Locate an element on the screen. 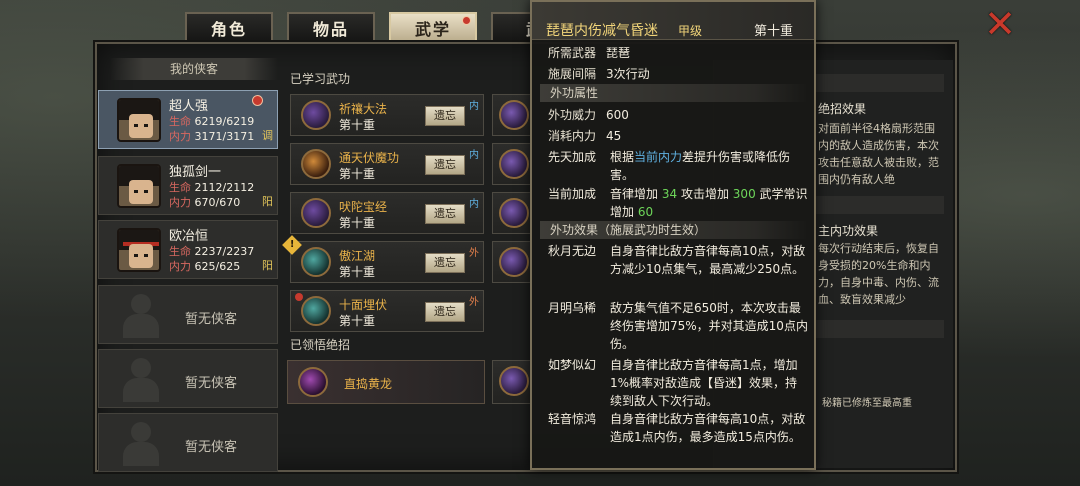 The width and height of the screenshot is (1080, 486). tooltip-title: 琵琶内伤减气昏迷 is located at coordinates (602, 31).